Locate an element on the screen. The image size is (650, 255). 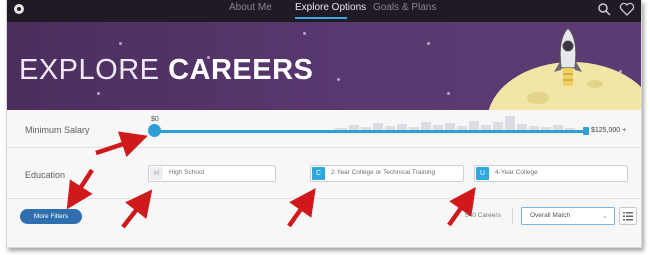
arrow-to-salary-slider is located at coordinates (121, 144).